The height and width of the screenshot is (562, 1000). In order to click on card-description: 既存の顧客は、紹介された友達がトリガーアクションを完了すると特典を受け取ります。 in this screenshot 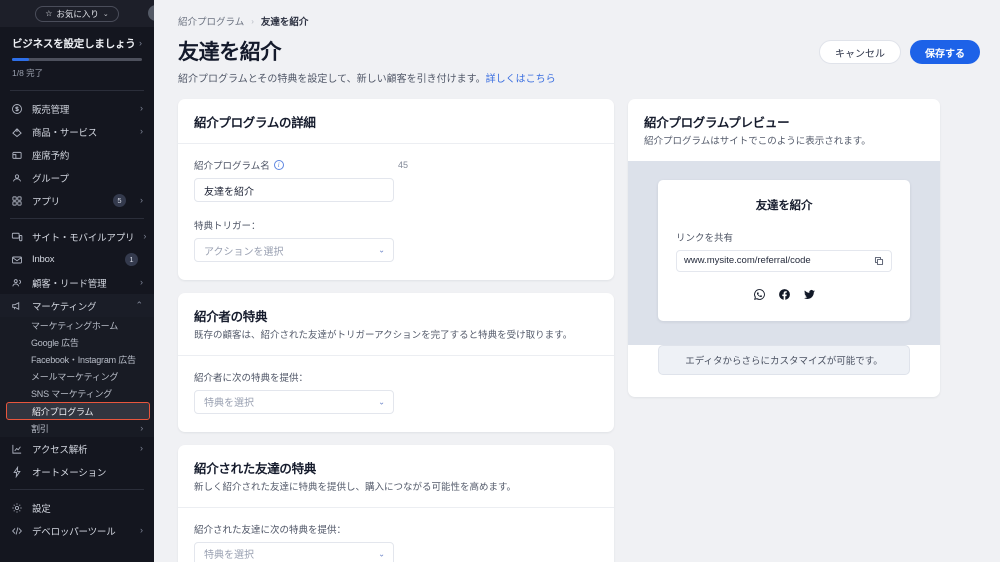, I will do `click(383, 335)`.